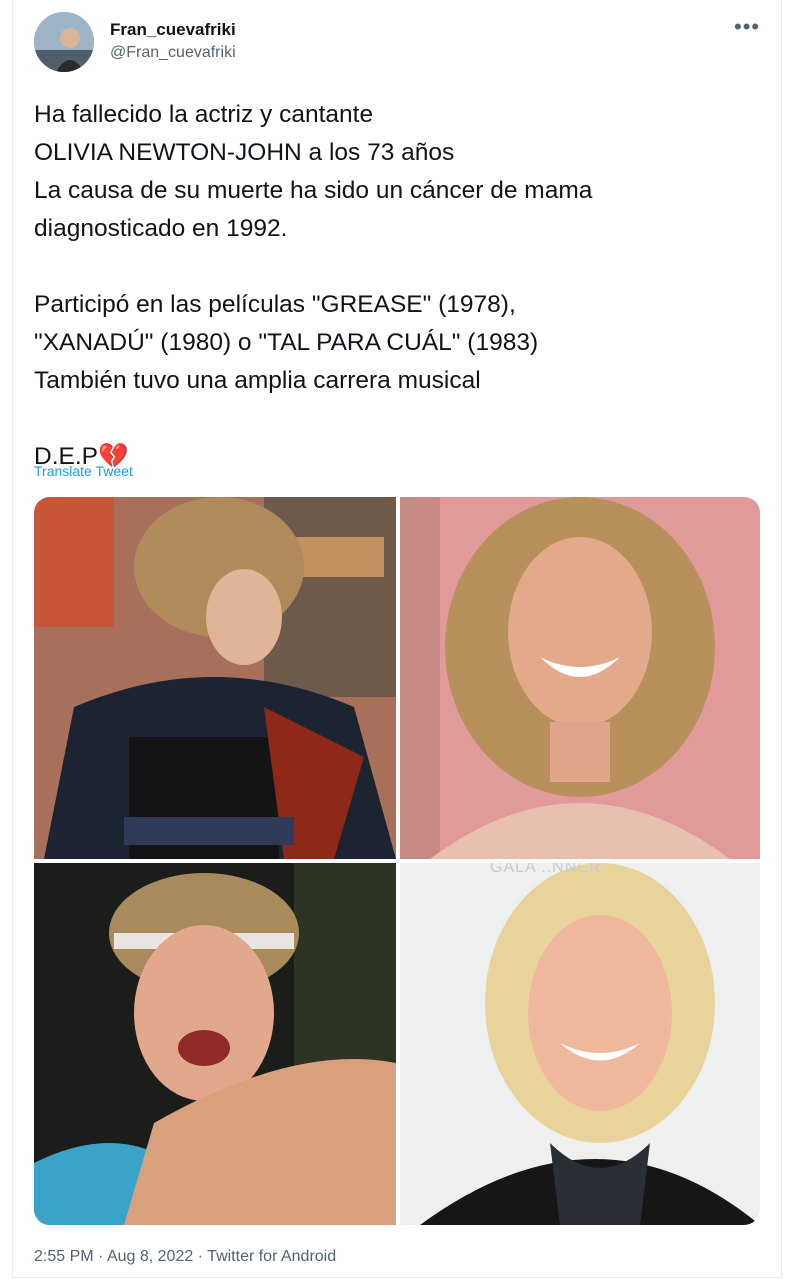 This screenshot has height=1280, width=800. Describe the element at coordinates (83, 471) in the screenshot. I see `translate-tweet-link: Translate Tweet` at that location.